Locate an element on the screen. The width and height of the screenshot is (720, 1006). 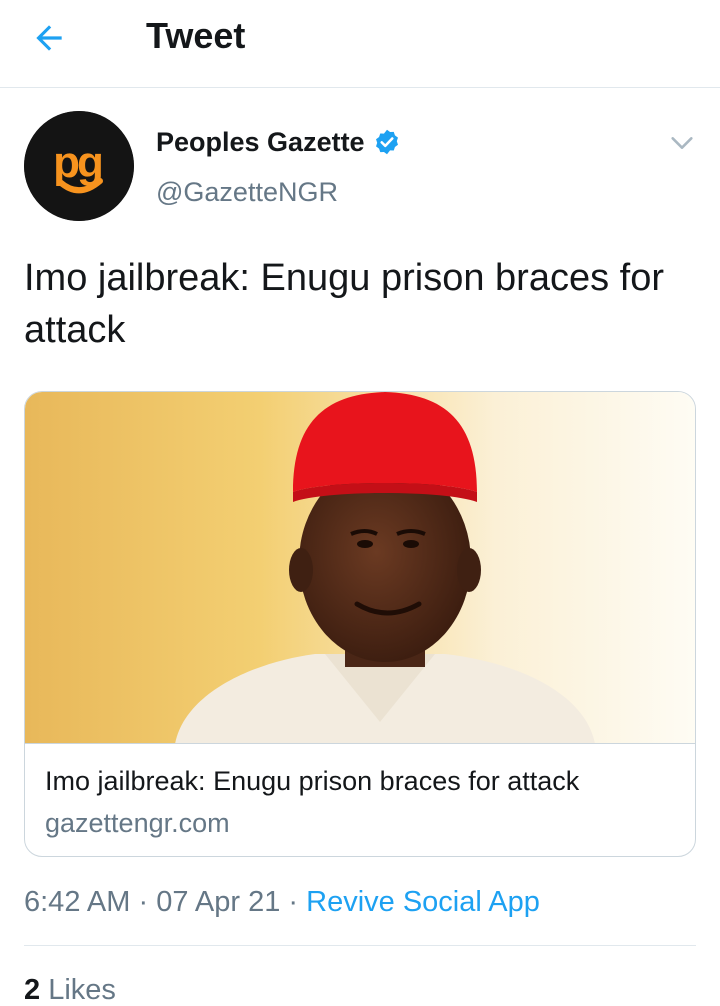
arrow-left-icon is located at coordinates (49, 38).